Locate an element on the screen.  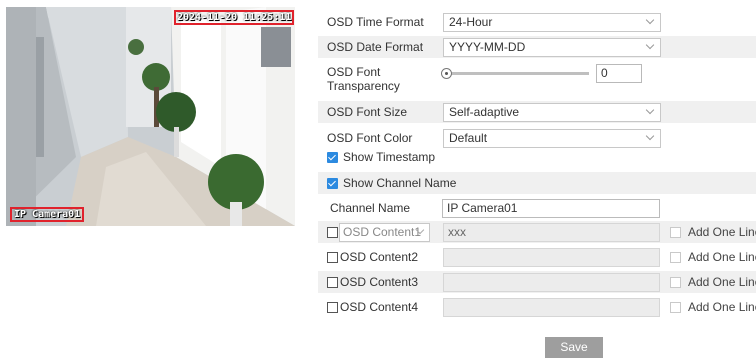
osd-content1-checkbox is located at coordinates (332, 232).